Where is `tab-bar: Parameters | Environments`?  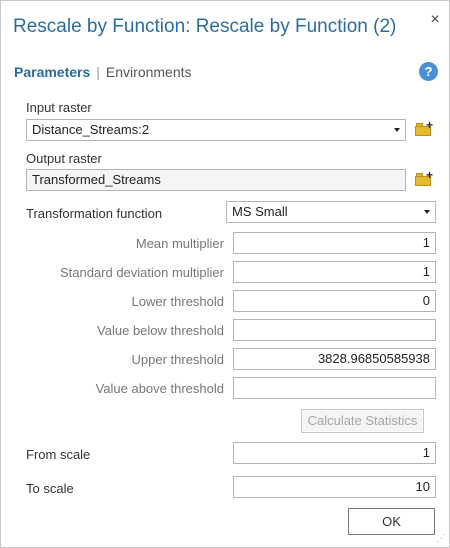
tab-bar: Parameters | Environments is located at coordinates (103, 73).